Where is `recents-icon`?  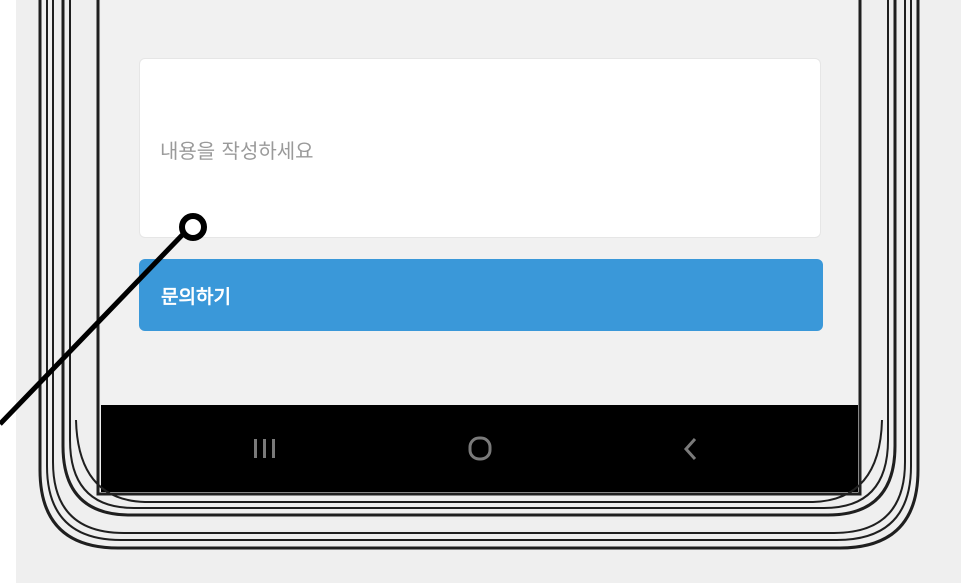
recents-icon is located at coordinates (264, 448).